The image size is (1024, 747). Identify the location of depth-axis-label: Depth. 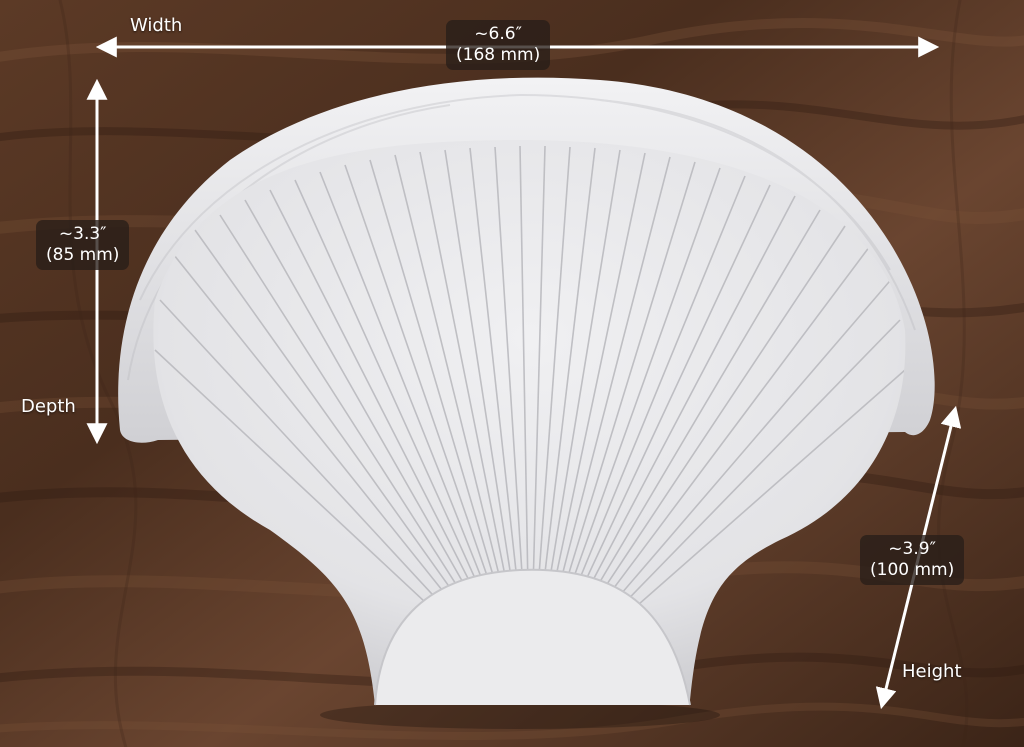
(48, 406).